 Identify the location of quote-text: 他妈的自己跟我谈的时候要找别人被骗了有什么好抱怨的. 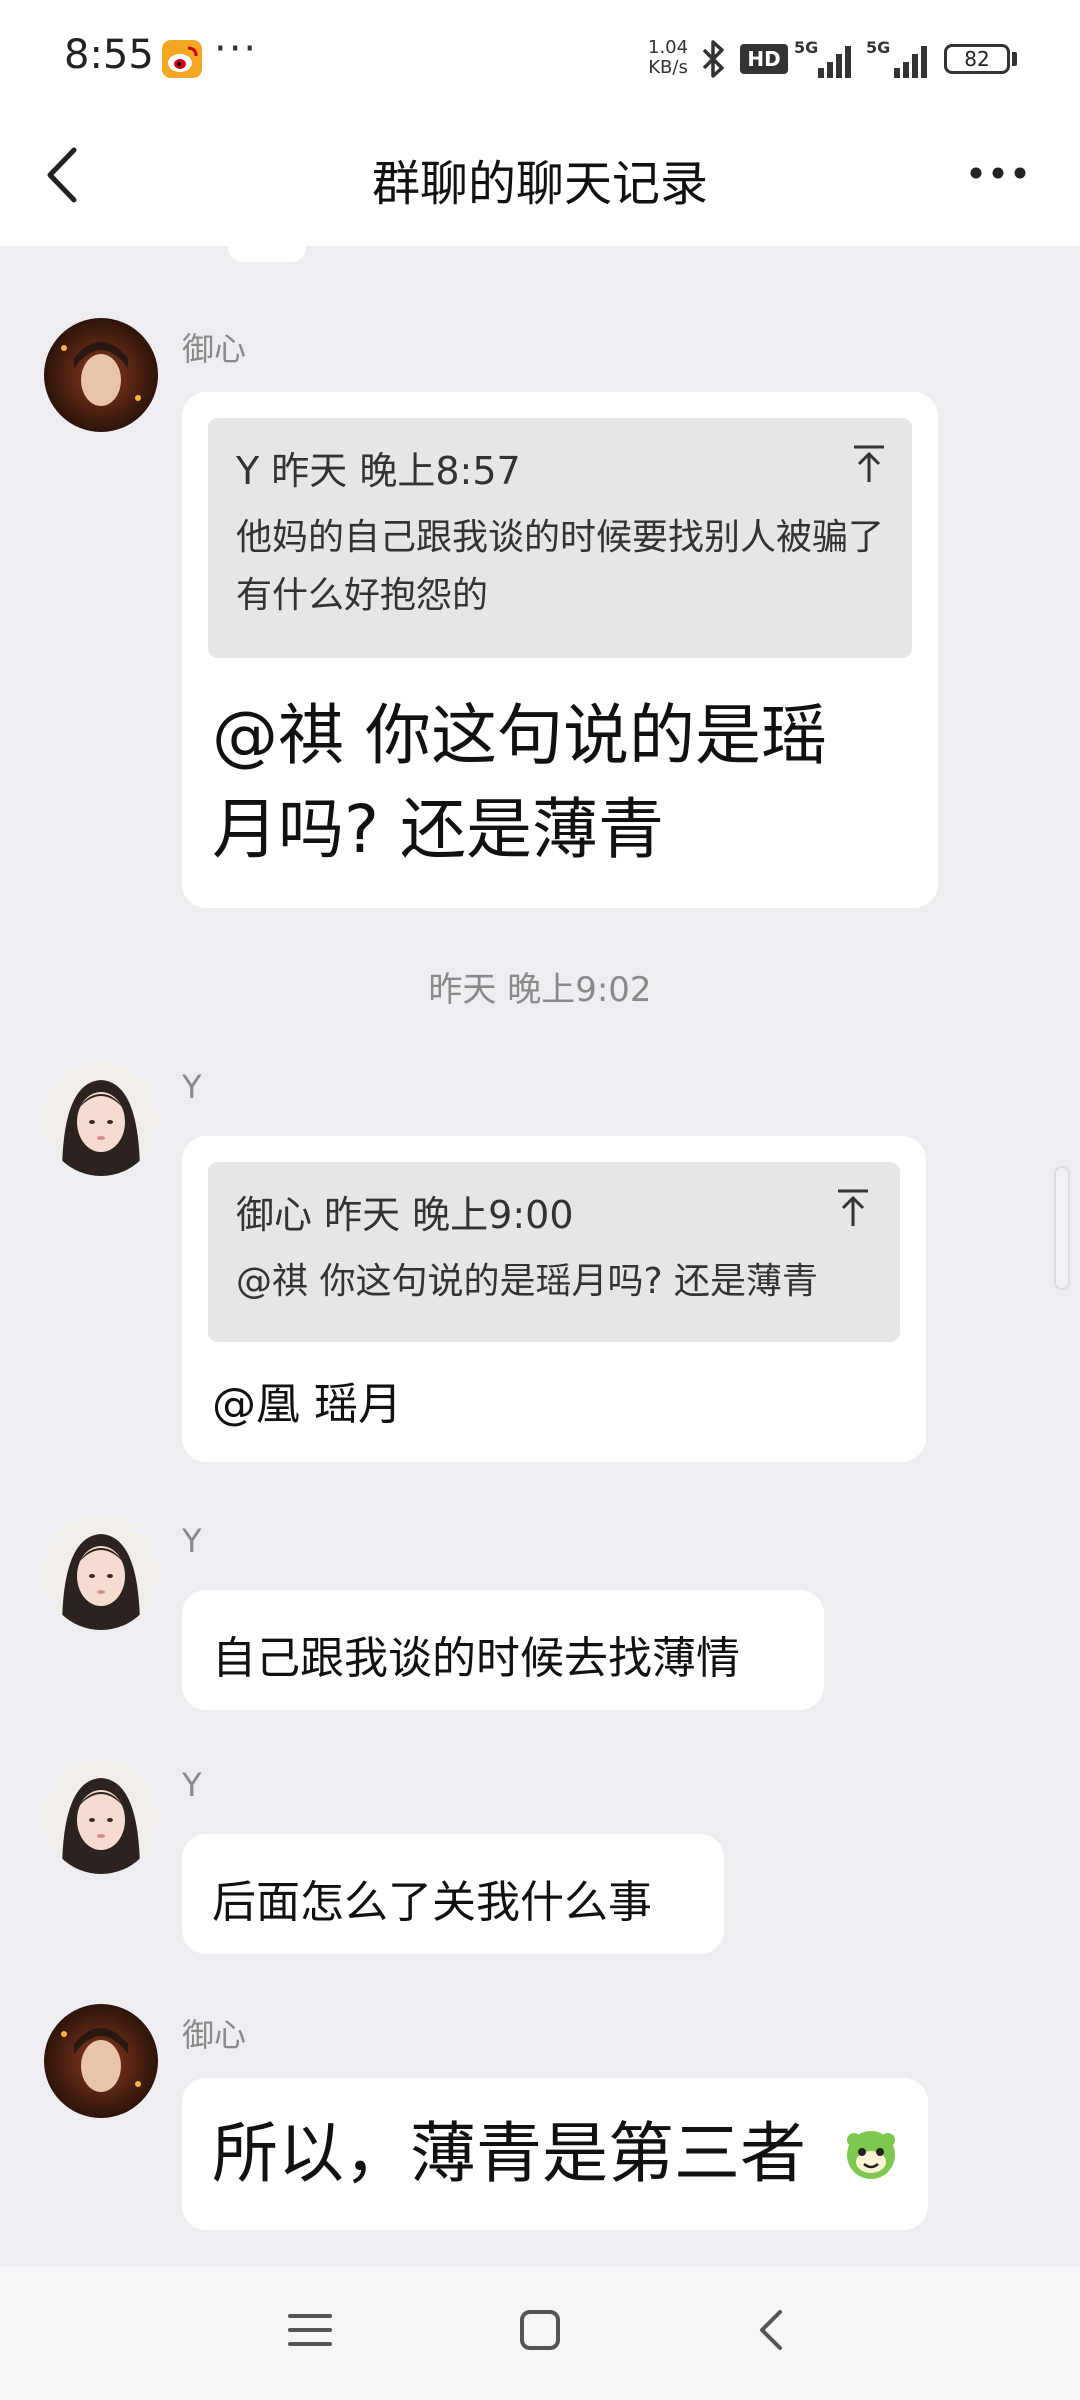
(560, 566).